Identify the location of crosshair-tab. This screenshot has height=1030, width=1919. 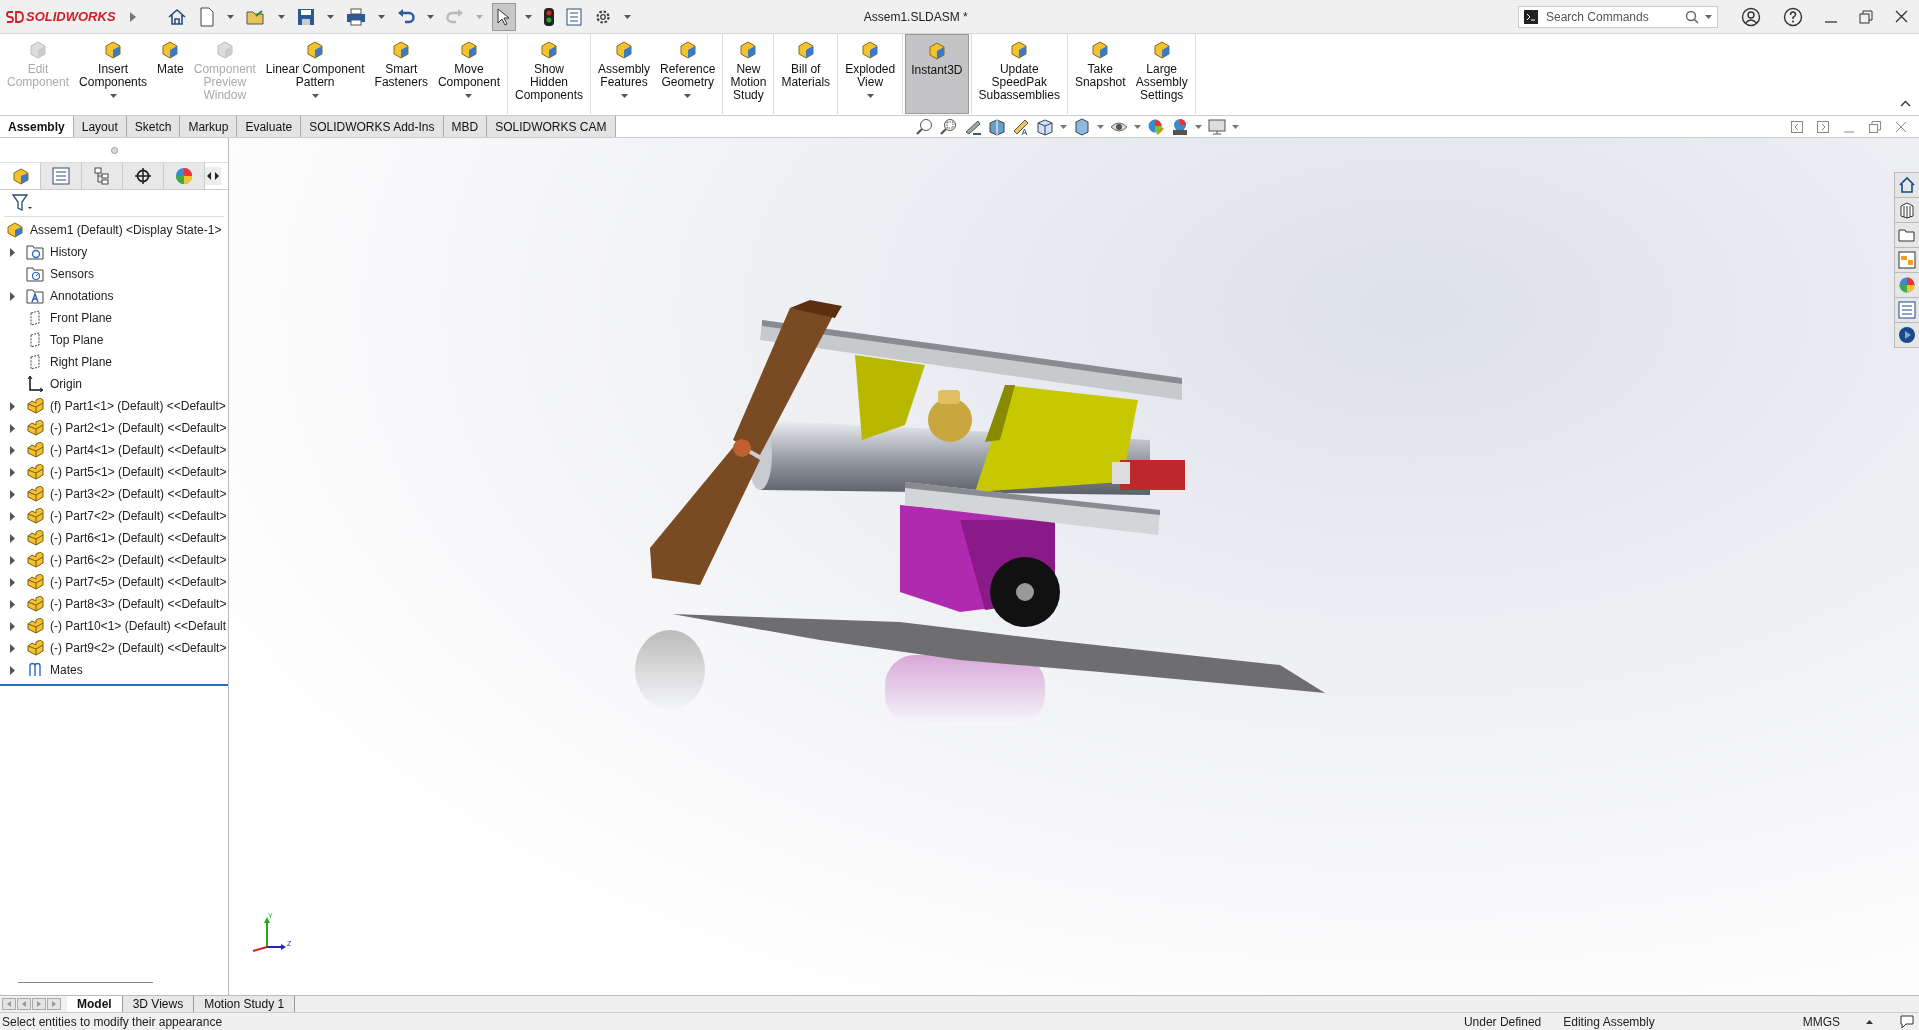
(143, 176).